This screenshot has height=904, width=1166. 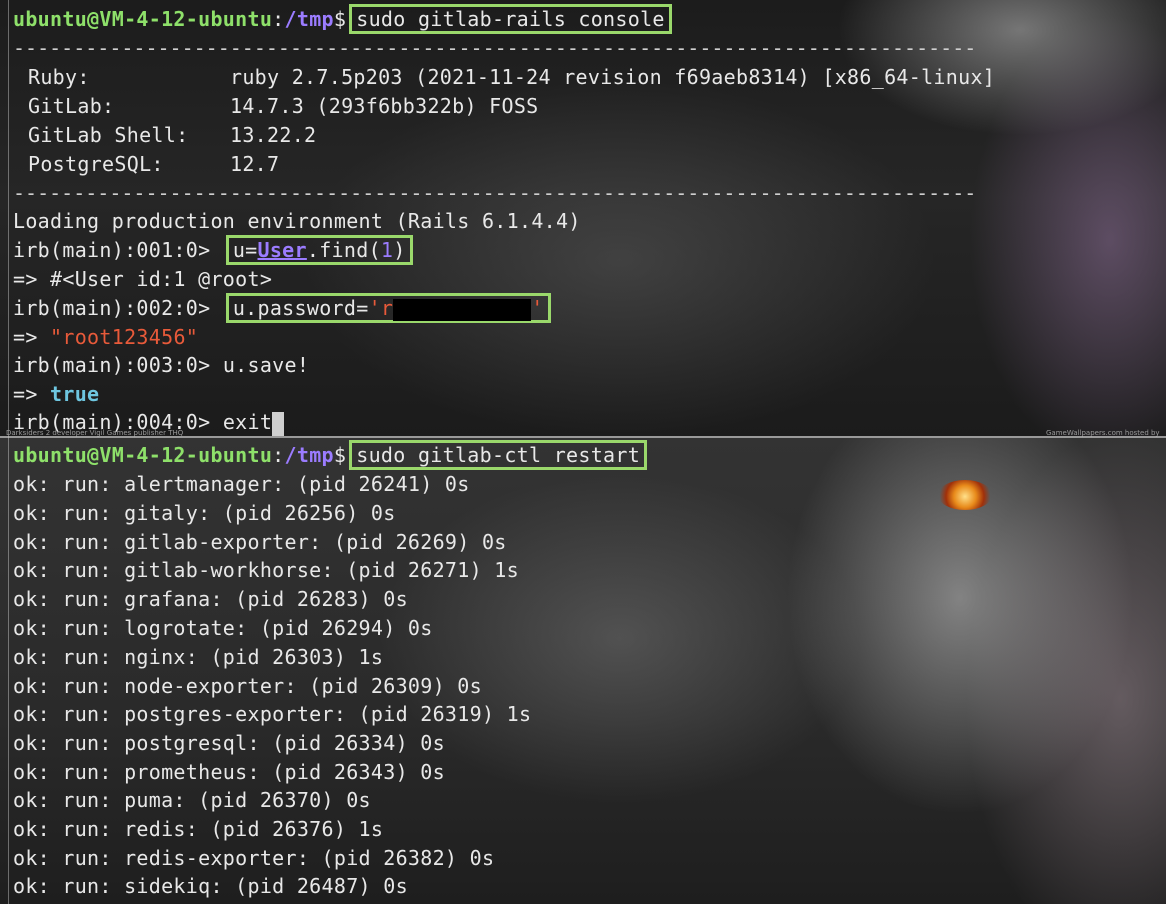 What do you see at coordinates (59, 77) in the screenshot?
I see `version-label: Ruby:` at bounding box center [59, 77].